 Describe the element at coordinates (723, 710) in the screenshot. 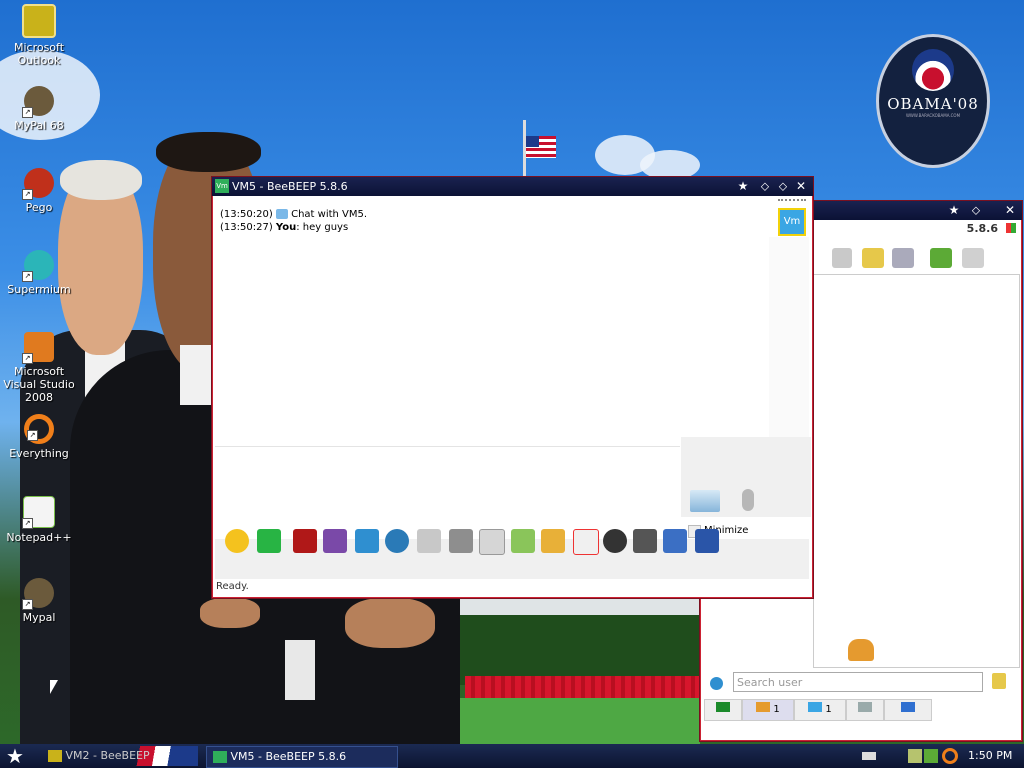

I see `tab-network-status` at that location.